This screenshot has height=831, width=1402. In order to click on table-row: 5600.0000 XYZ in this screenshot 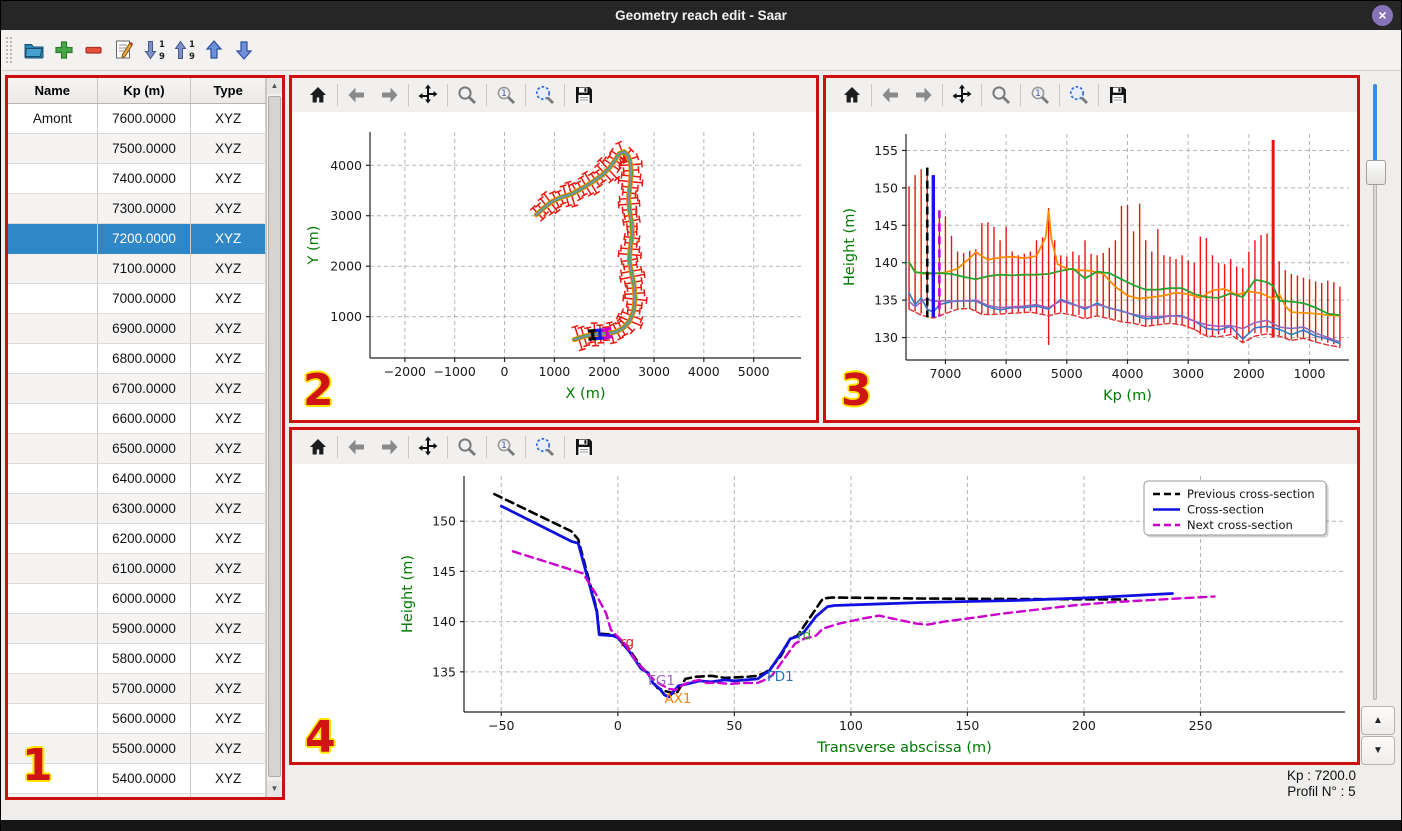, I will do `click(137, 719)`.